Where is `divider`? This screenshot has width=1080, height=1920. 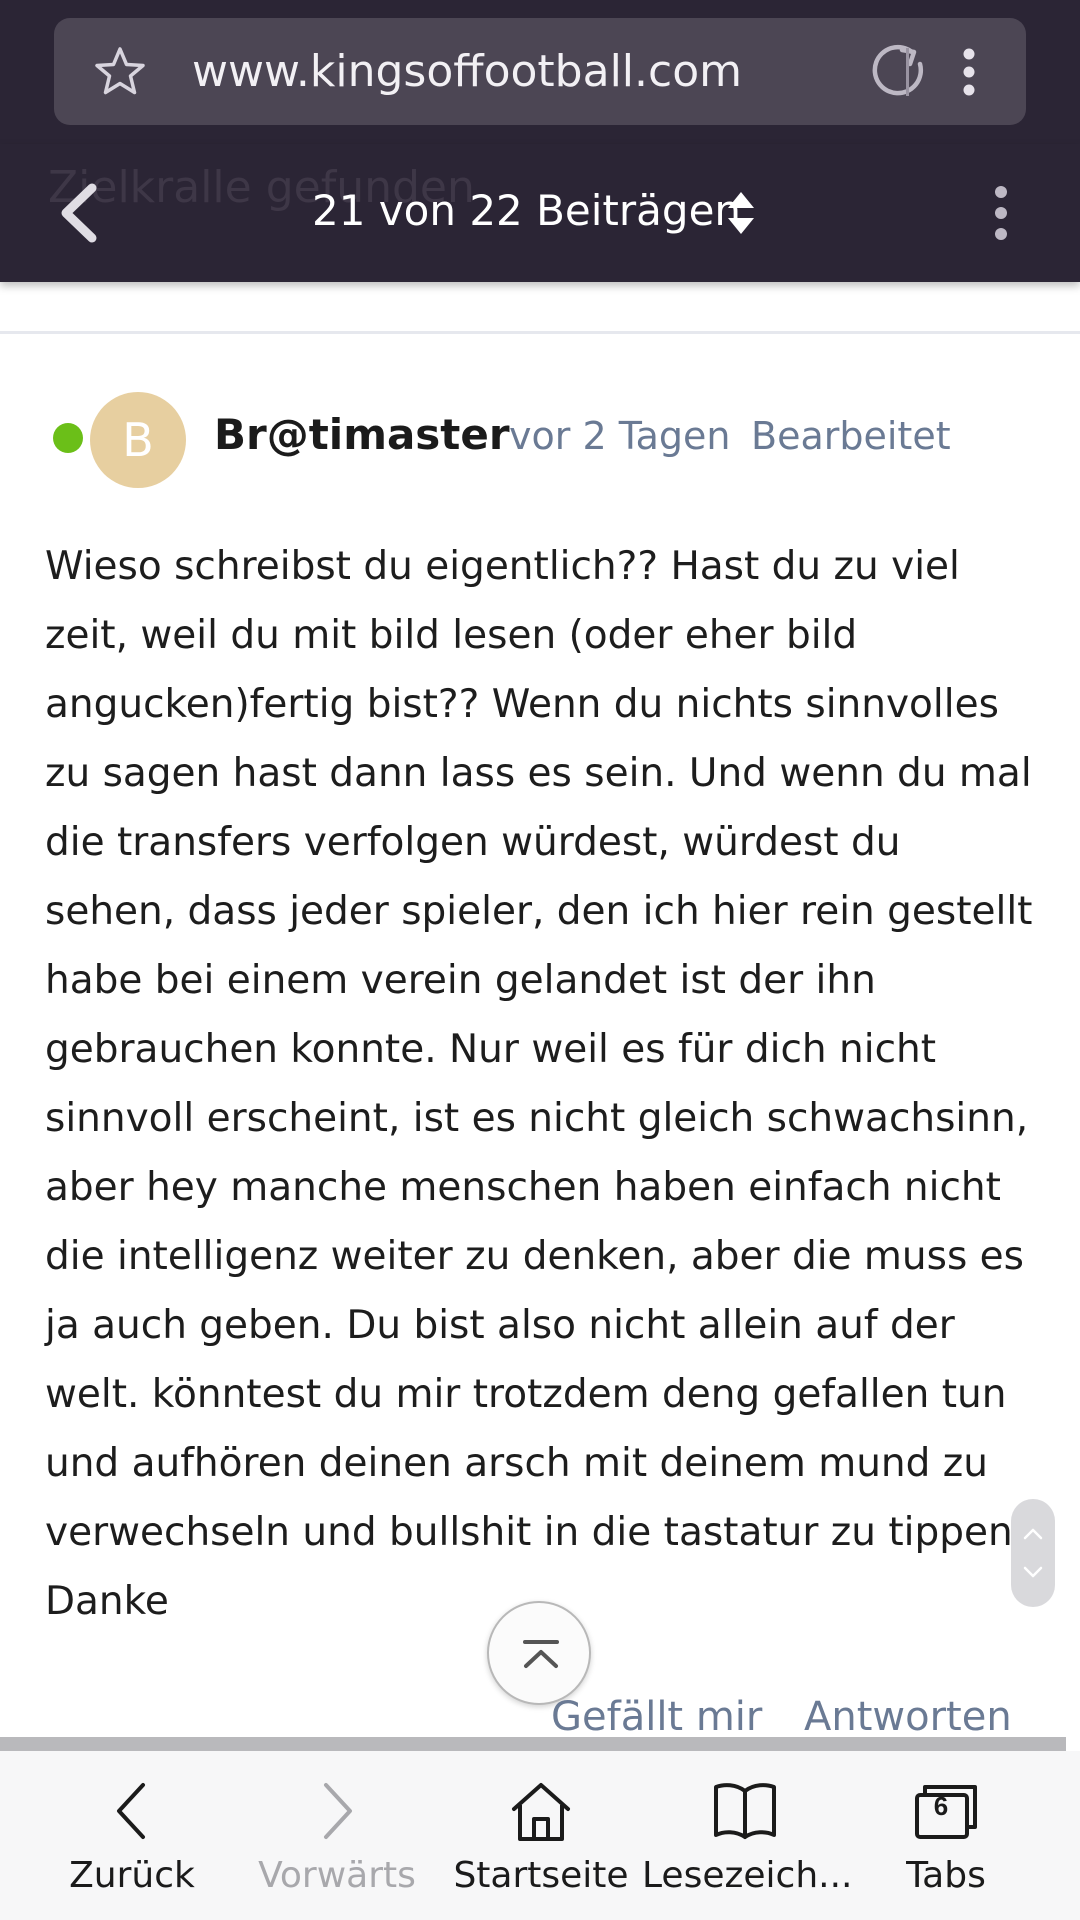 divider is located at coordinates (540, 332).